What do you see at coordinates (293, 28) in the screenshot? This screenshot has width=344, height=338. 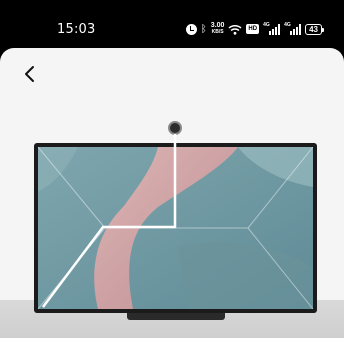 I see `sim2-signal-icon: 4G` at bounding box center [293, 28].